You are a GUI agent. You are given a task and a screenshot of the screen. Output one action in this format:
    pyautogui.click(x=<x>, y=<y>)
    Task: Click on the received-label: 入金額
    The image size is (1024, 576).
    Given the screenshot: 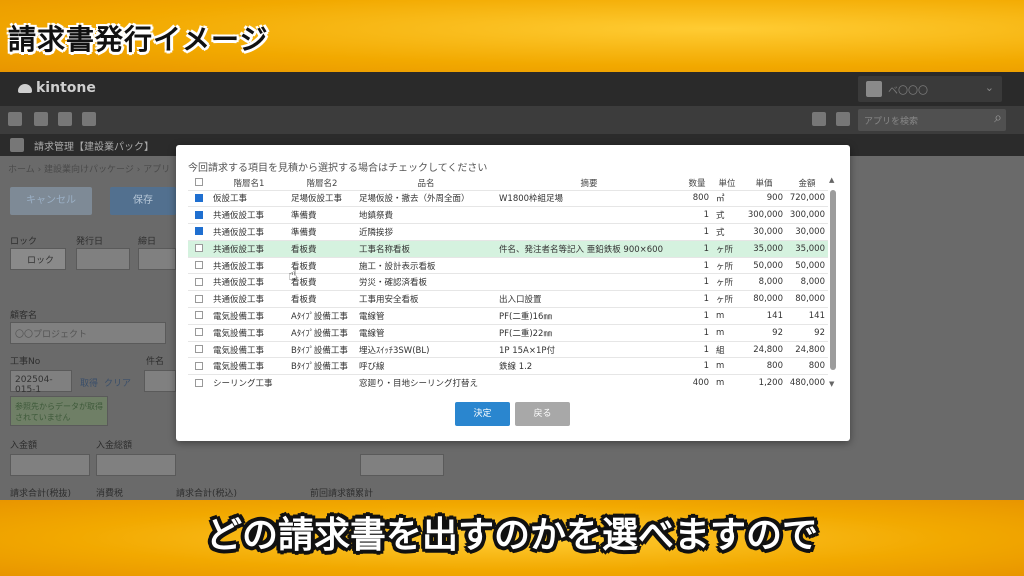 What is the action you would take?
    pyautogui.click(x=24, y=446)
    